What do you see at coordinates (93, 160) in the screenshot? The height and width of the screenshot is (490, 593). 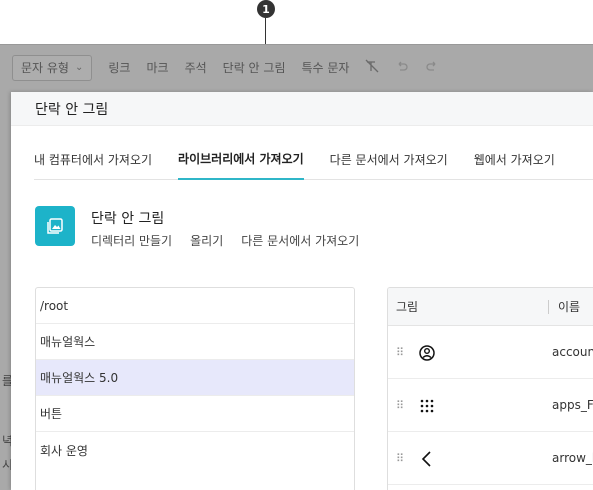 I see `tab-my-computer: 내 컴퓨터에서 가져오기` at bounding box center [93, 160].